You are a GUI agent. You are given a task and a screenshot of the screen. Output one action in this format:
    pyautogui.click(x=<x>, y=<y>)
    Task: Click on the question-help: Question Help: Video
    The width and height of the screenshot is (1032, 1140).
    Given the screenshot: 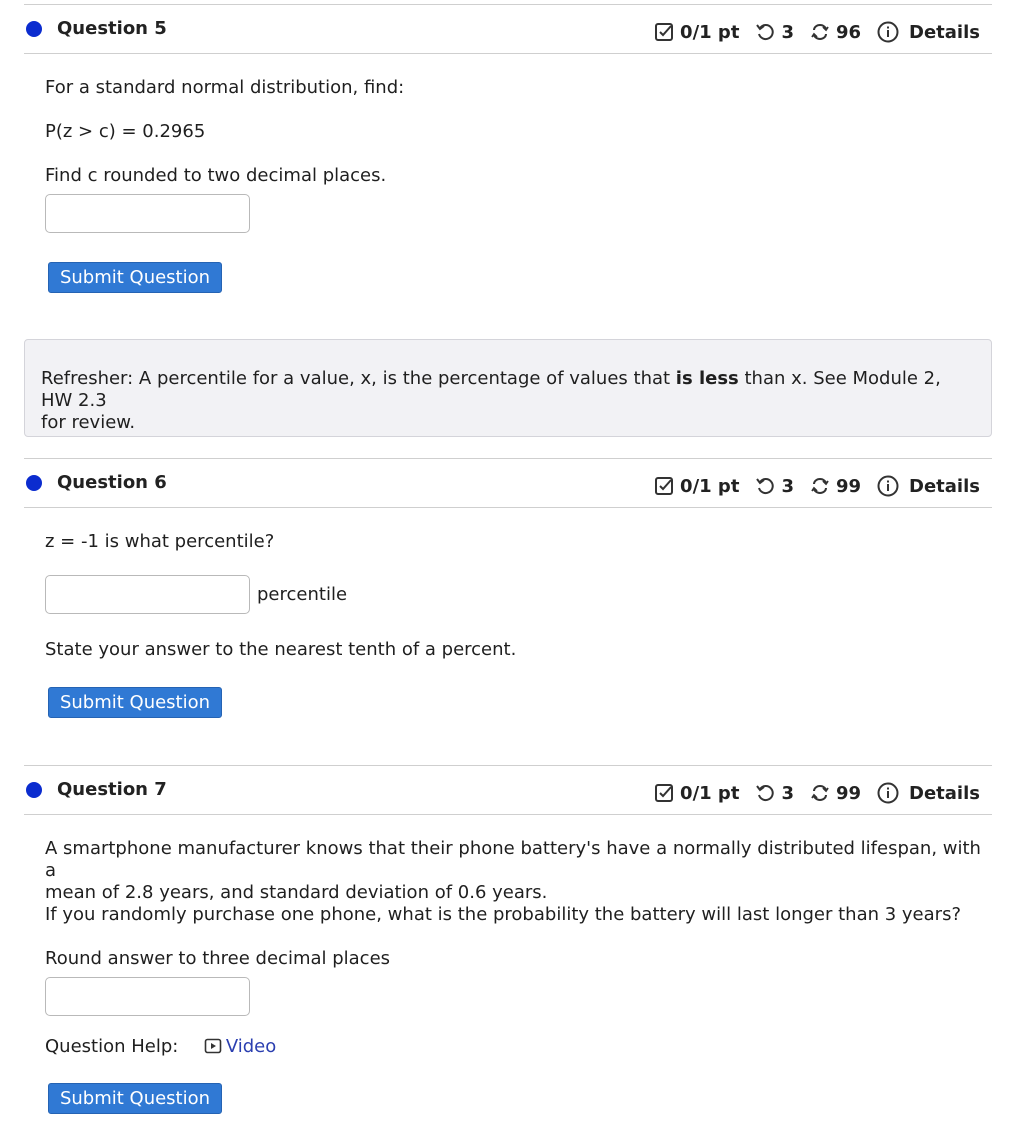 What is the action you would take?
    pyautogui.click(x=160, y=1048)
    